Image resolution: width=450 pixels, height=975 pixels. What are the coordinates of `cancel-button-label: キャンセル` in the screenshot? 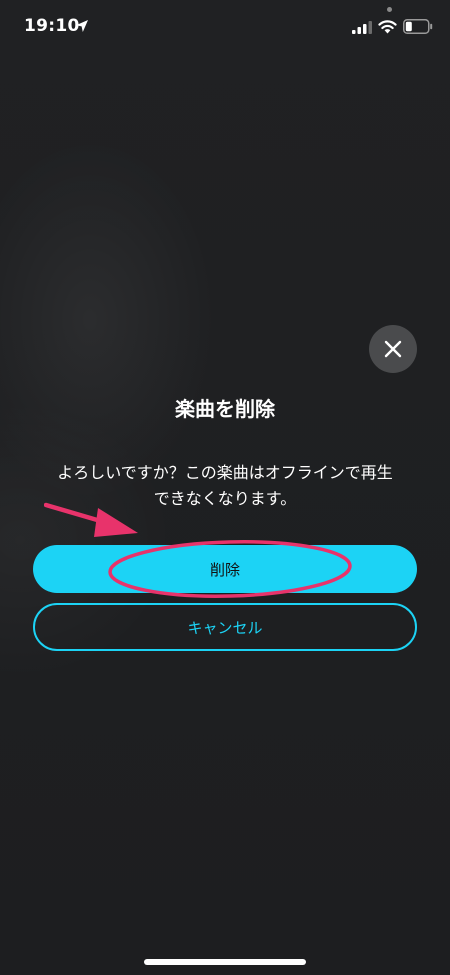 It's located at (225, 627).